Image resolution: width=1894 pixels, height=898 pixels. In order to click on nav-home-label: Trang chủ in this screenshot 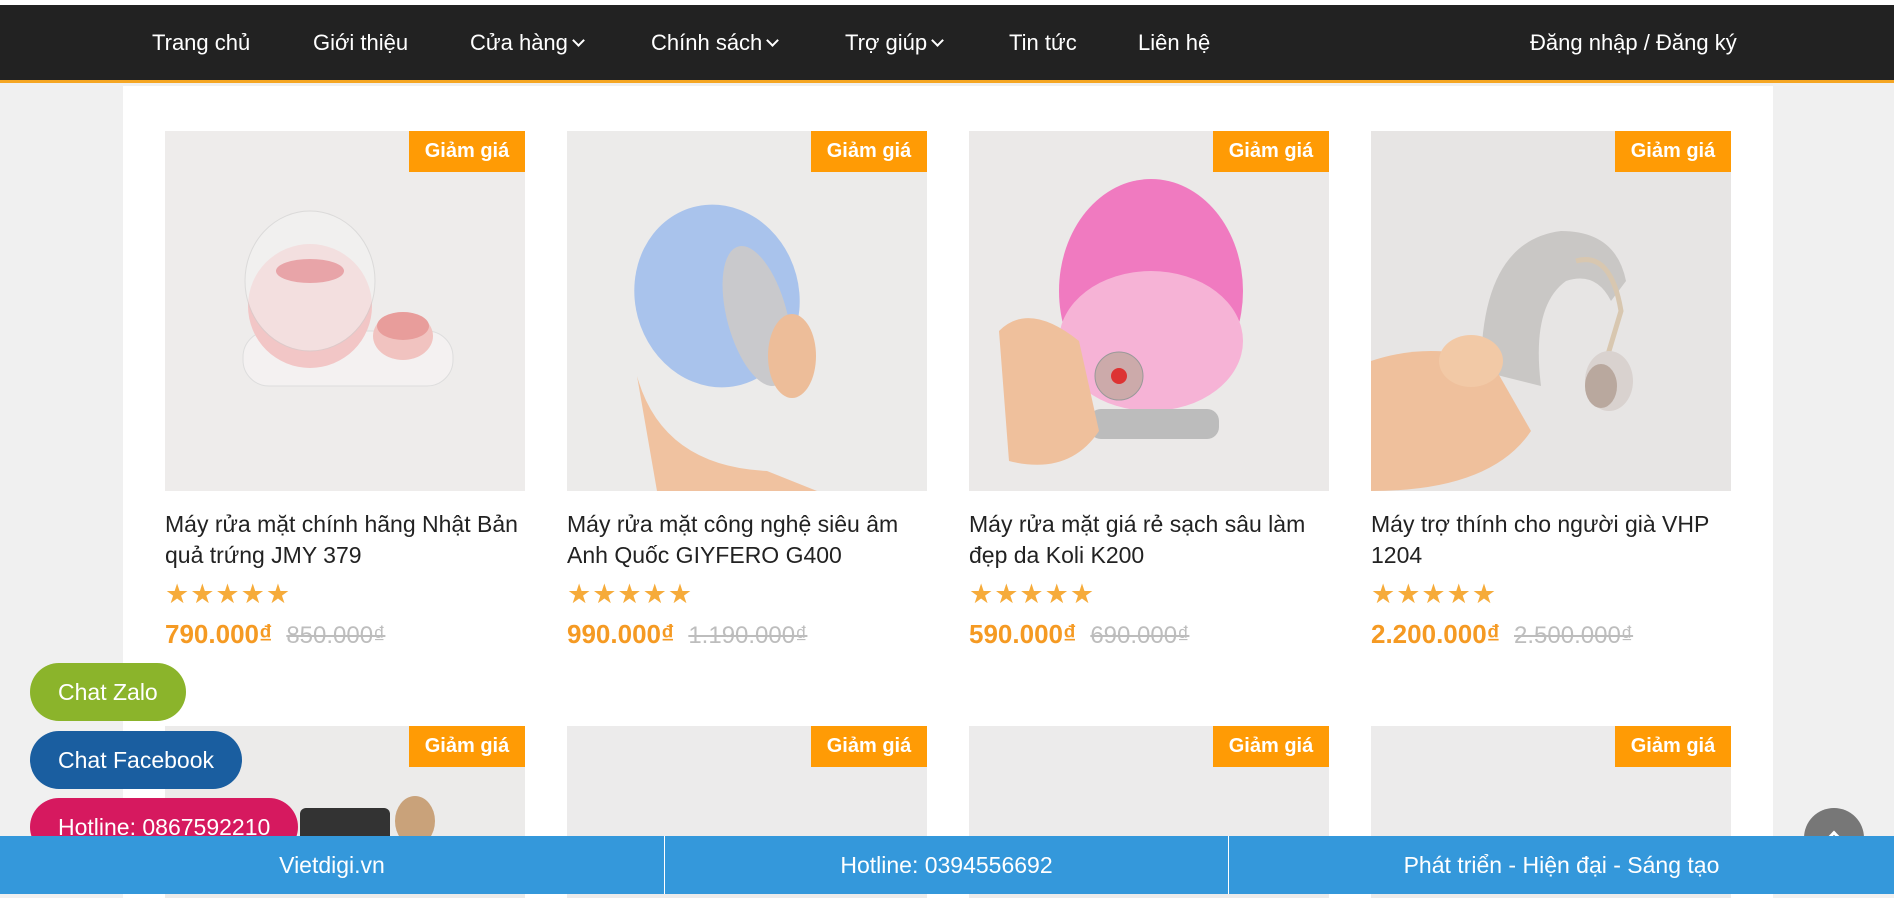, I will do `click(201, 42)`.